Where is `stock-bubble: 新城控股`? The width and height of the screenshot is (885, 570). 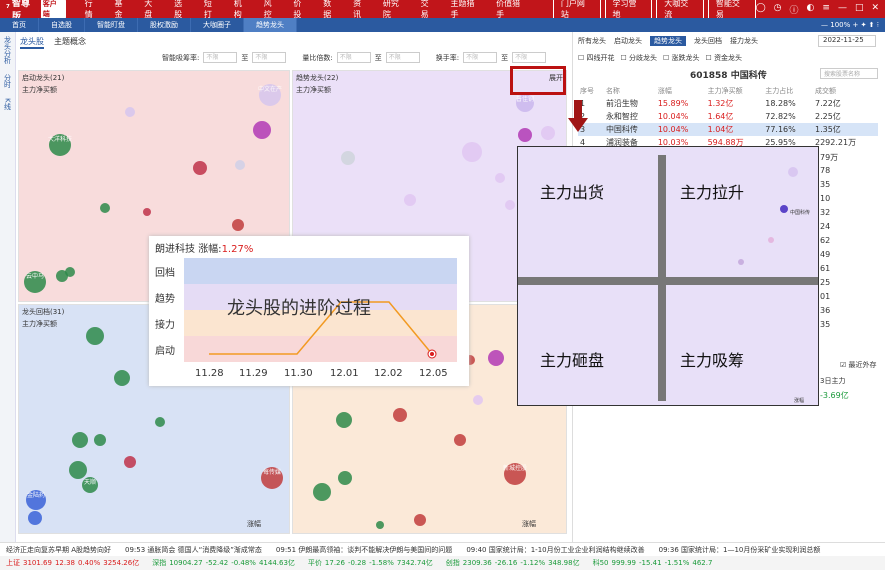
stock-bubble: 新城控股 is located at coordinates (515, 474).